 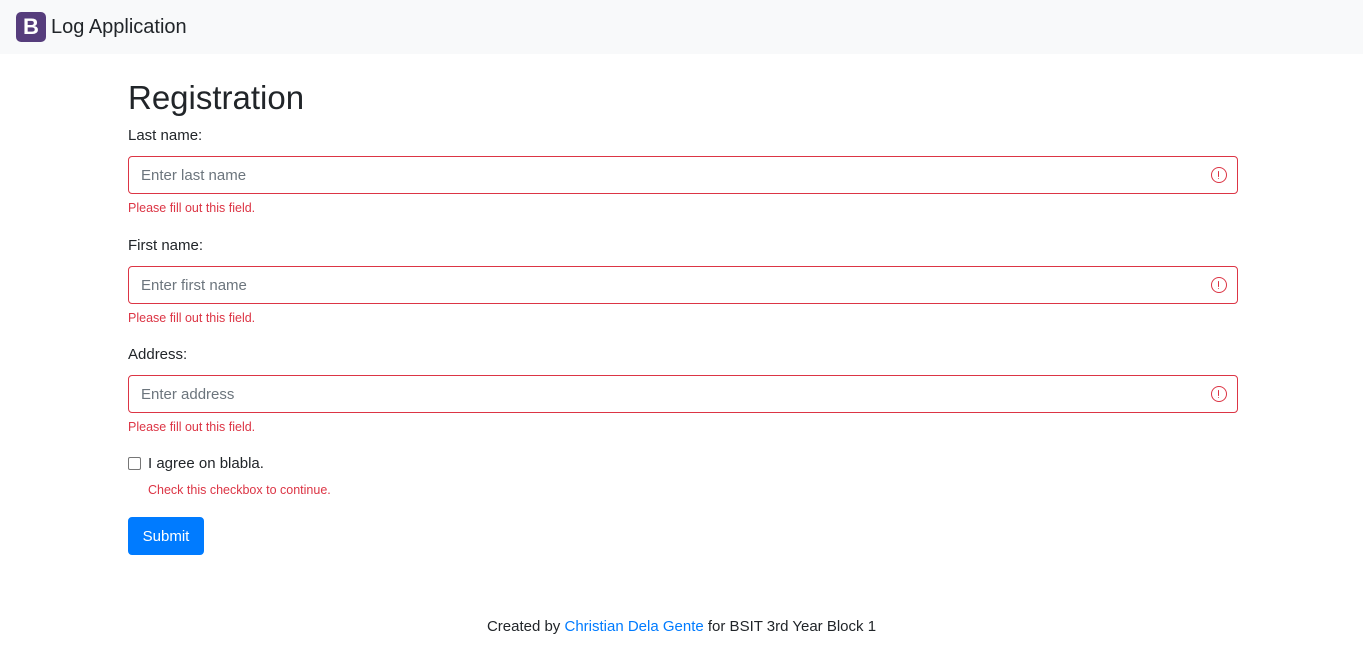 What do you see at coordinates (165, 135) in the screenshot?
I see `last-name-label: Last name:` at bounding box center [165, 135].